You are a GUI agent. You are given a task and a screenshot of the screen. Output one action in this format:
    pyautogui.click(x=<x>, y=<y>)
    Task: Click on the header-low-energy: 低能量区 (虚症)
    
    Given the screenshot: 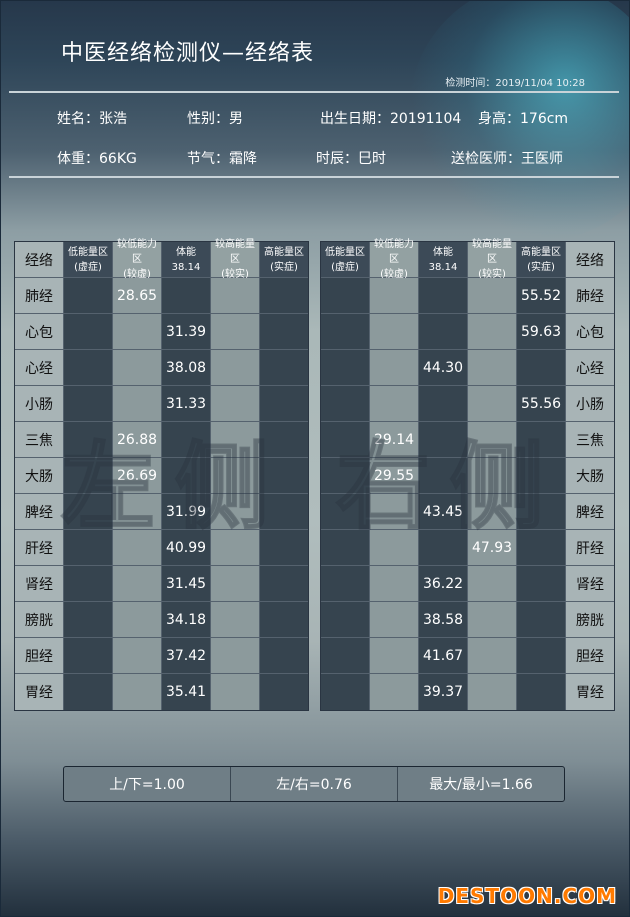 What is the action you would take?
    pyautogui.click(x=88, y=260)
    